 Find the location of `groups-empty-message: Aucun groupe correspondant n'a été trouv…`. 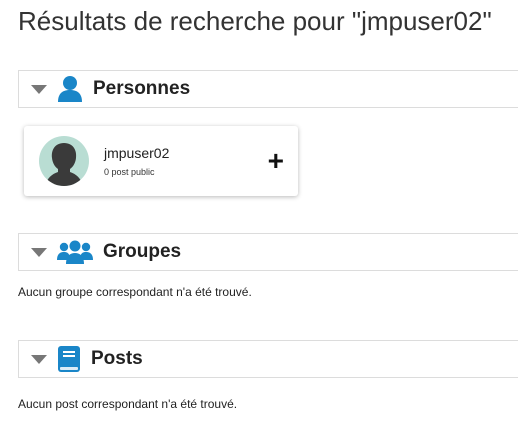

groups-empty-message: Aucun groupe correspondant n'a été trouv… is located at coordinates (135, 292).